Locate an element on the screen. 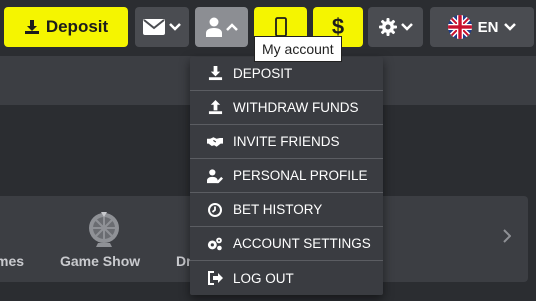  deposit-button: Deposit is located at coordinates (66, 27).